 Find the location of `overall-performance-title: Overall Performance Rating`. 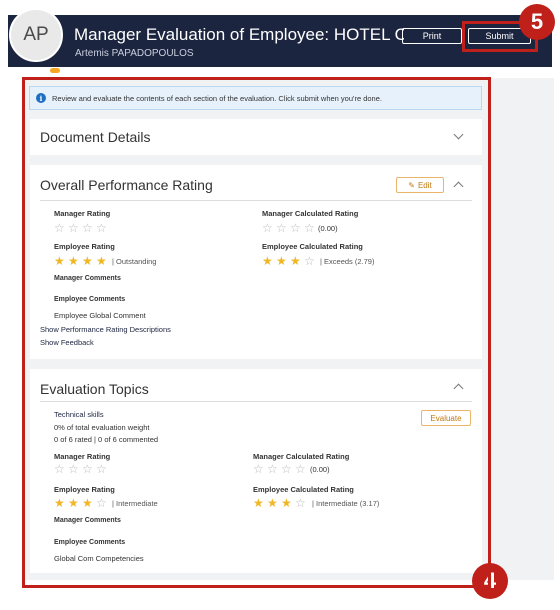

overall-performance-title: Overall Performance Rating is located at coordinates (126, 185).